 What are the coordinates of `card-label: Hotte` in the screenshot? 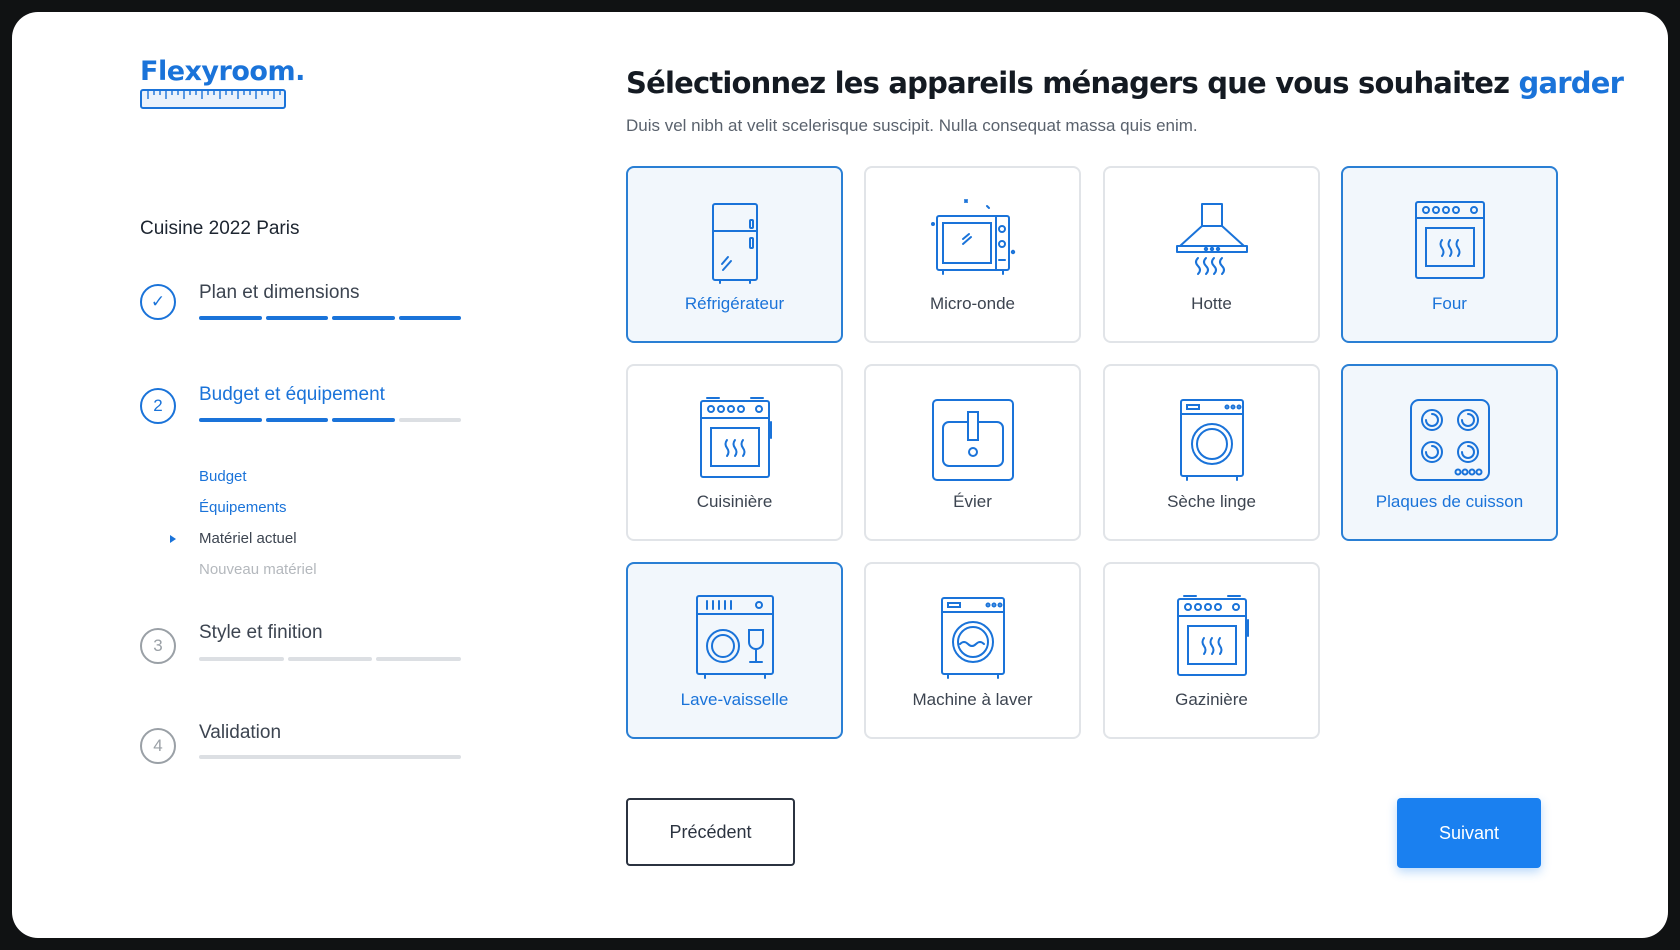 It's located at (1211, 303).